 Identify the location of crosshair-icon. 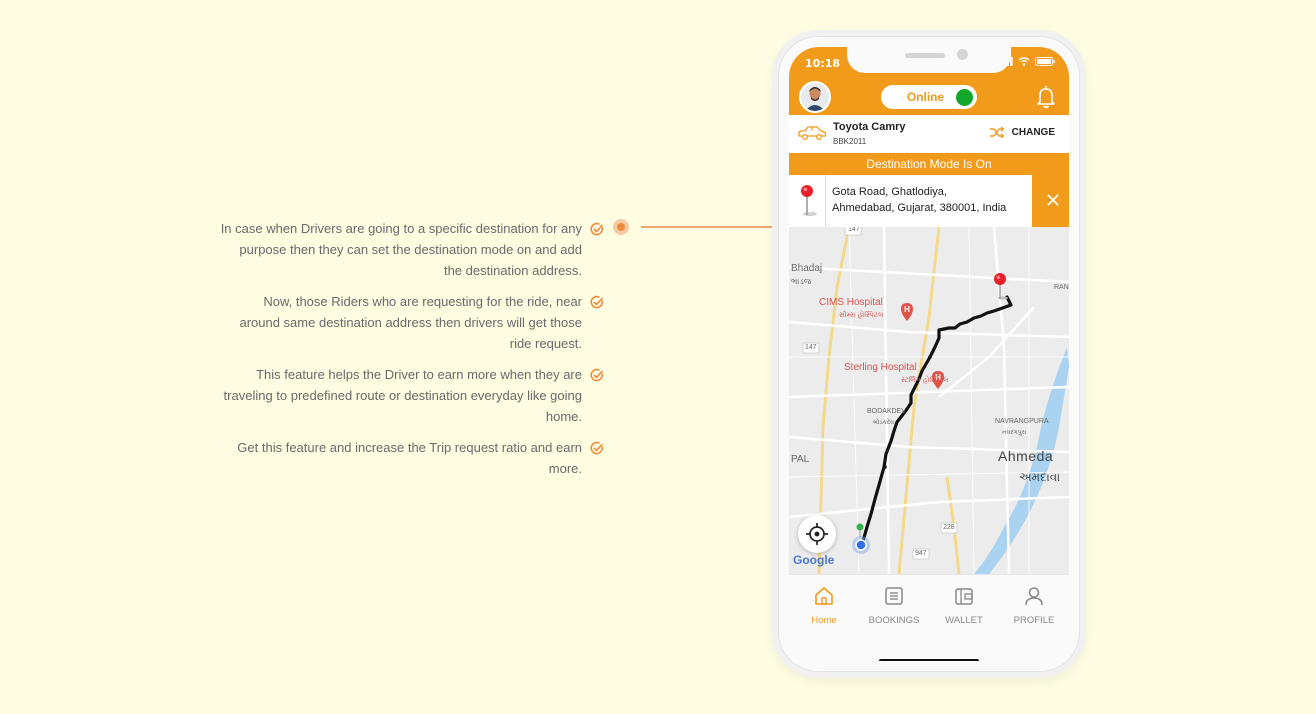
(817, 534).